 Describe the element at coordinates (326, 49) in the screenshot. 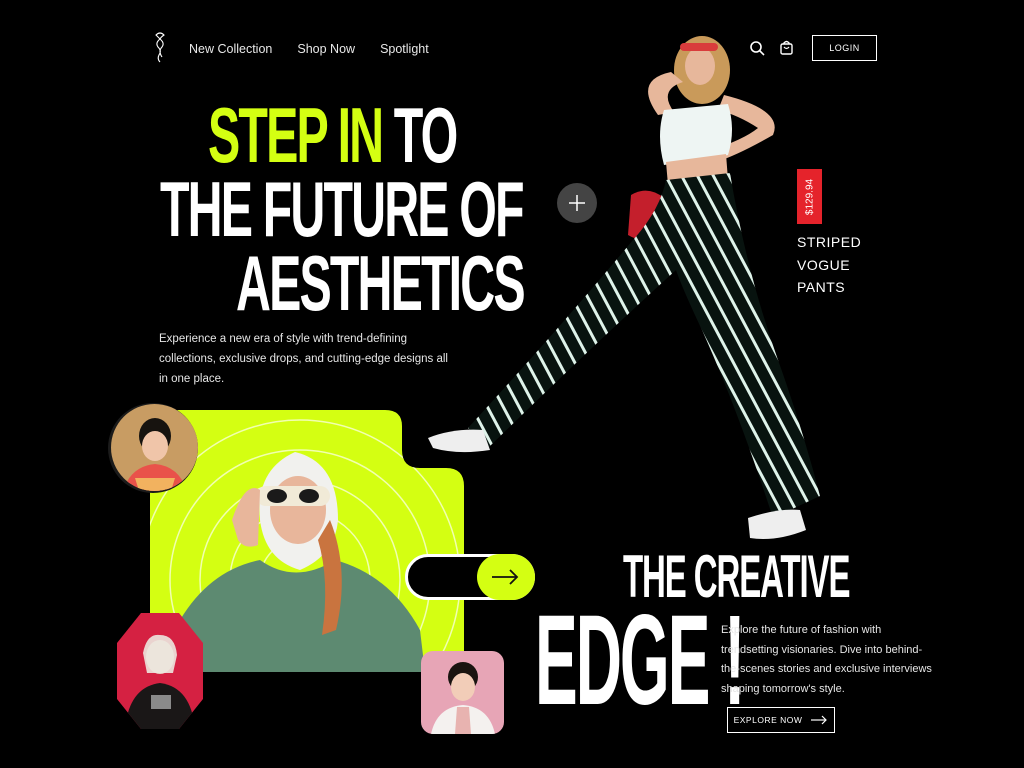

I see `nav-shop-now: Shop Now` at that location.